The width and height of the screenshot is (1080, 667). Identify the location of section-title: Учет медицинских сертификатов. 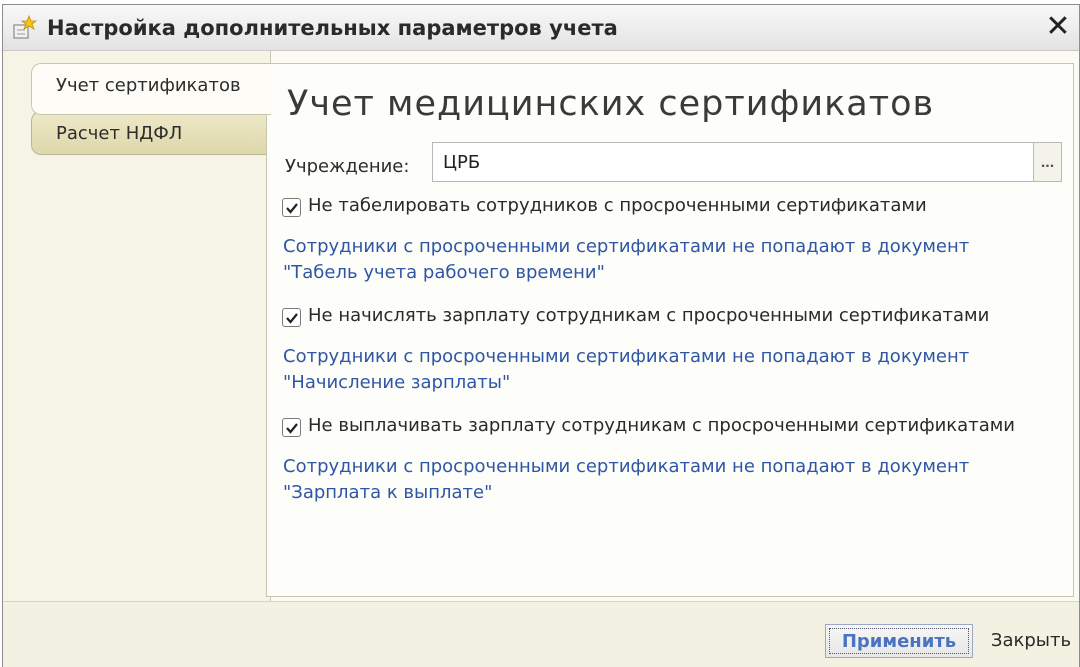
(611, 104).